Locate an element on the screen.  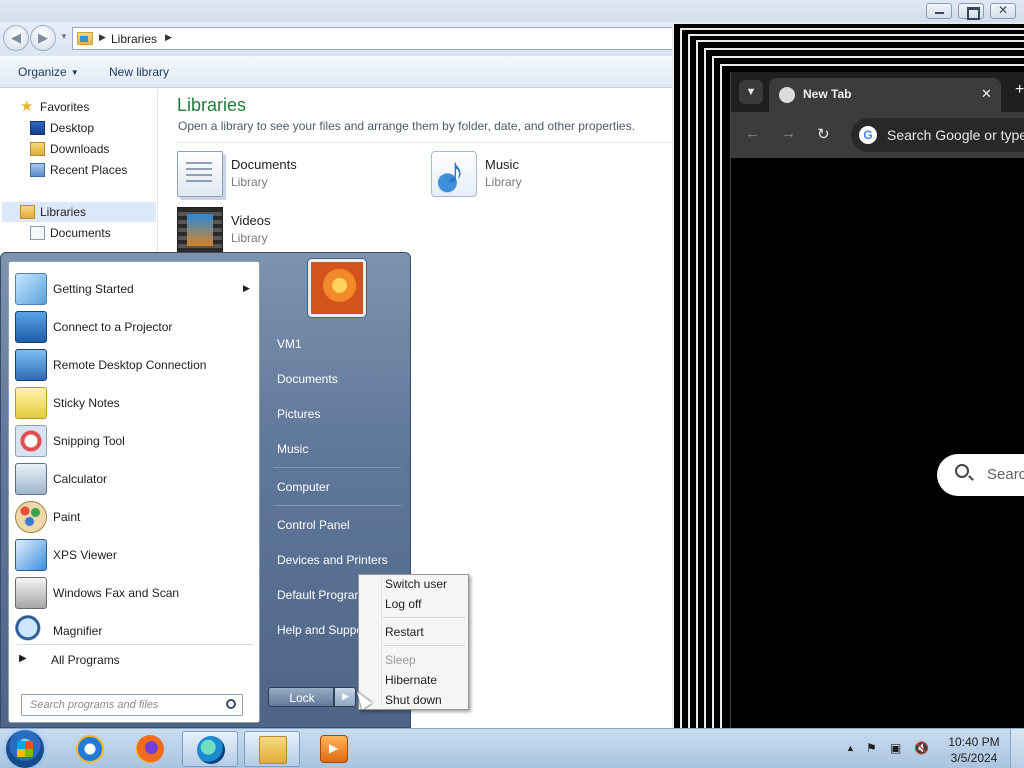
reload-icon: ↻ is located at coordinates (823, 134).